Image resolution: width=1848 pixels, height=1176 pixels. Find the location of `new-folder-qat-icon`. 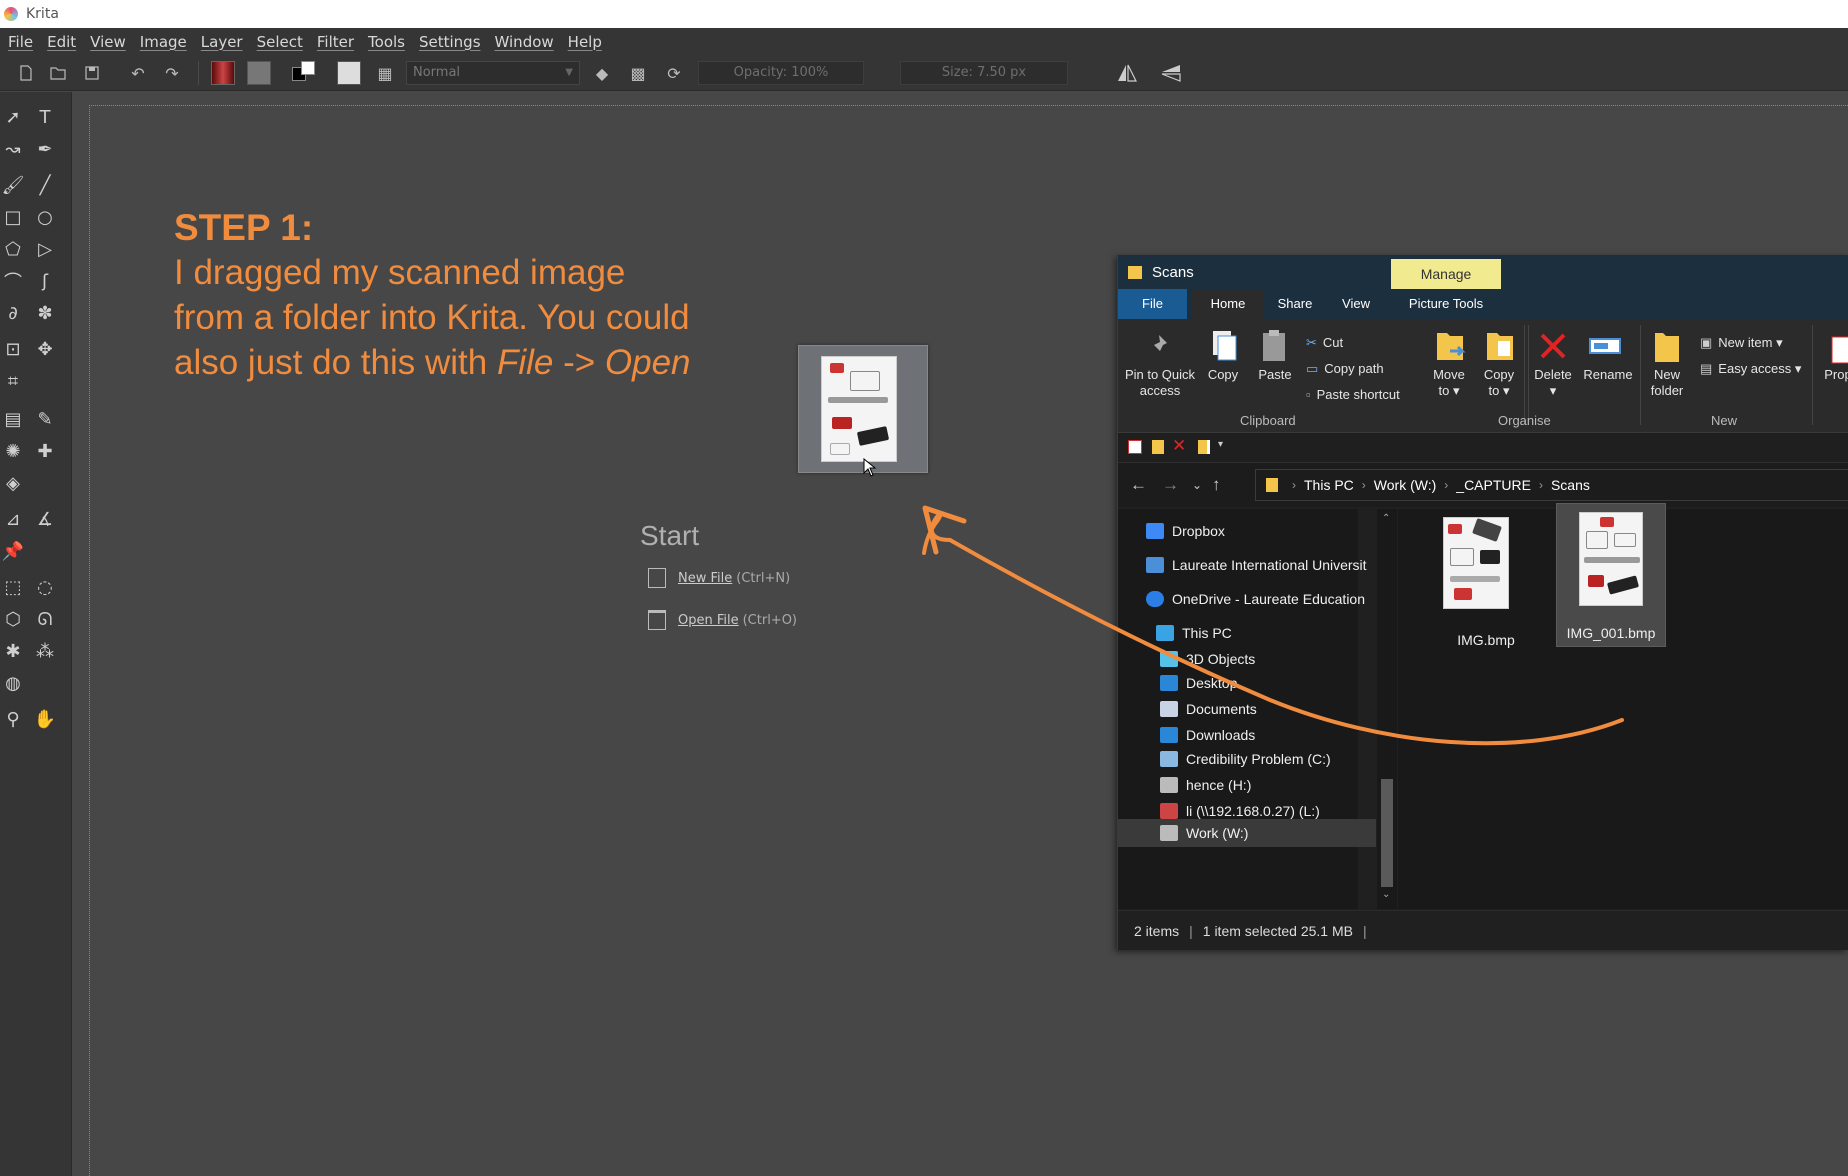

new-folder-qat-icon is located at coordinates (1158, 447).